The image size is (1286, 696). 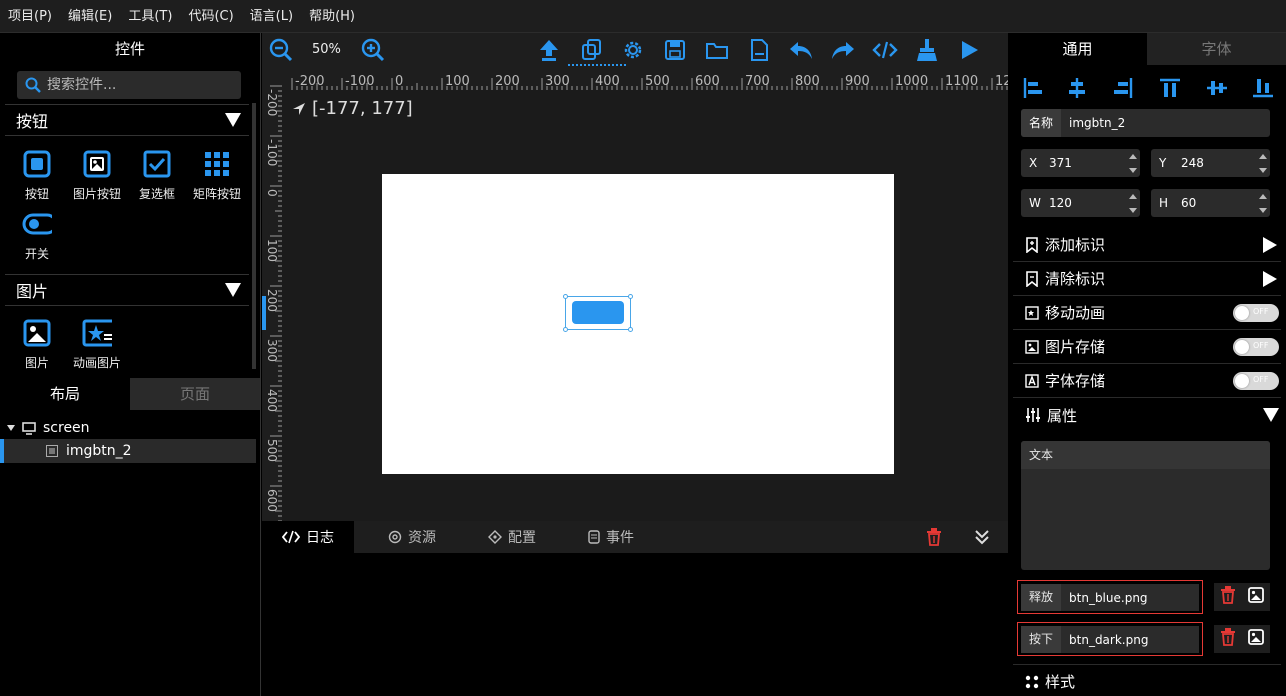 What do you see at coordinates (1147, 347) in the screenshot?
I see `section-img-store: 图片存储 OFF` at bounding box center [1147, 347].